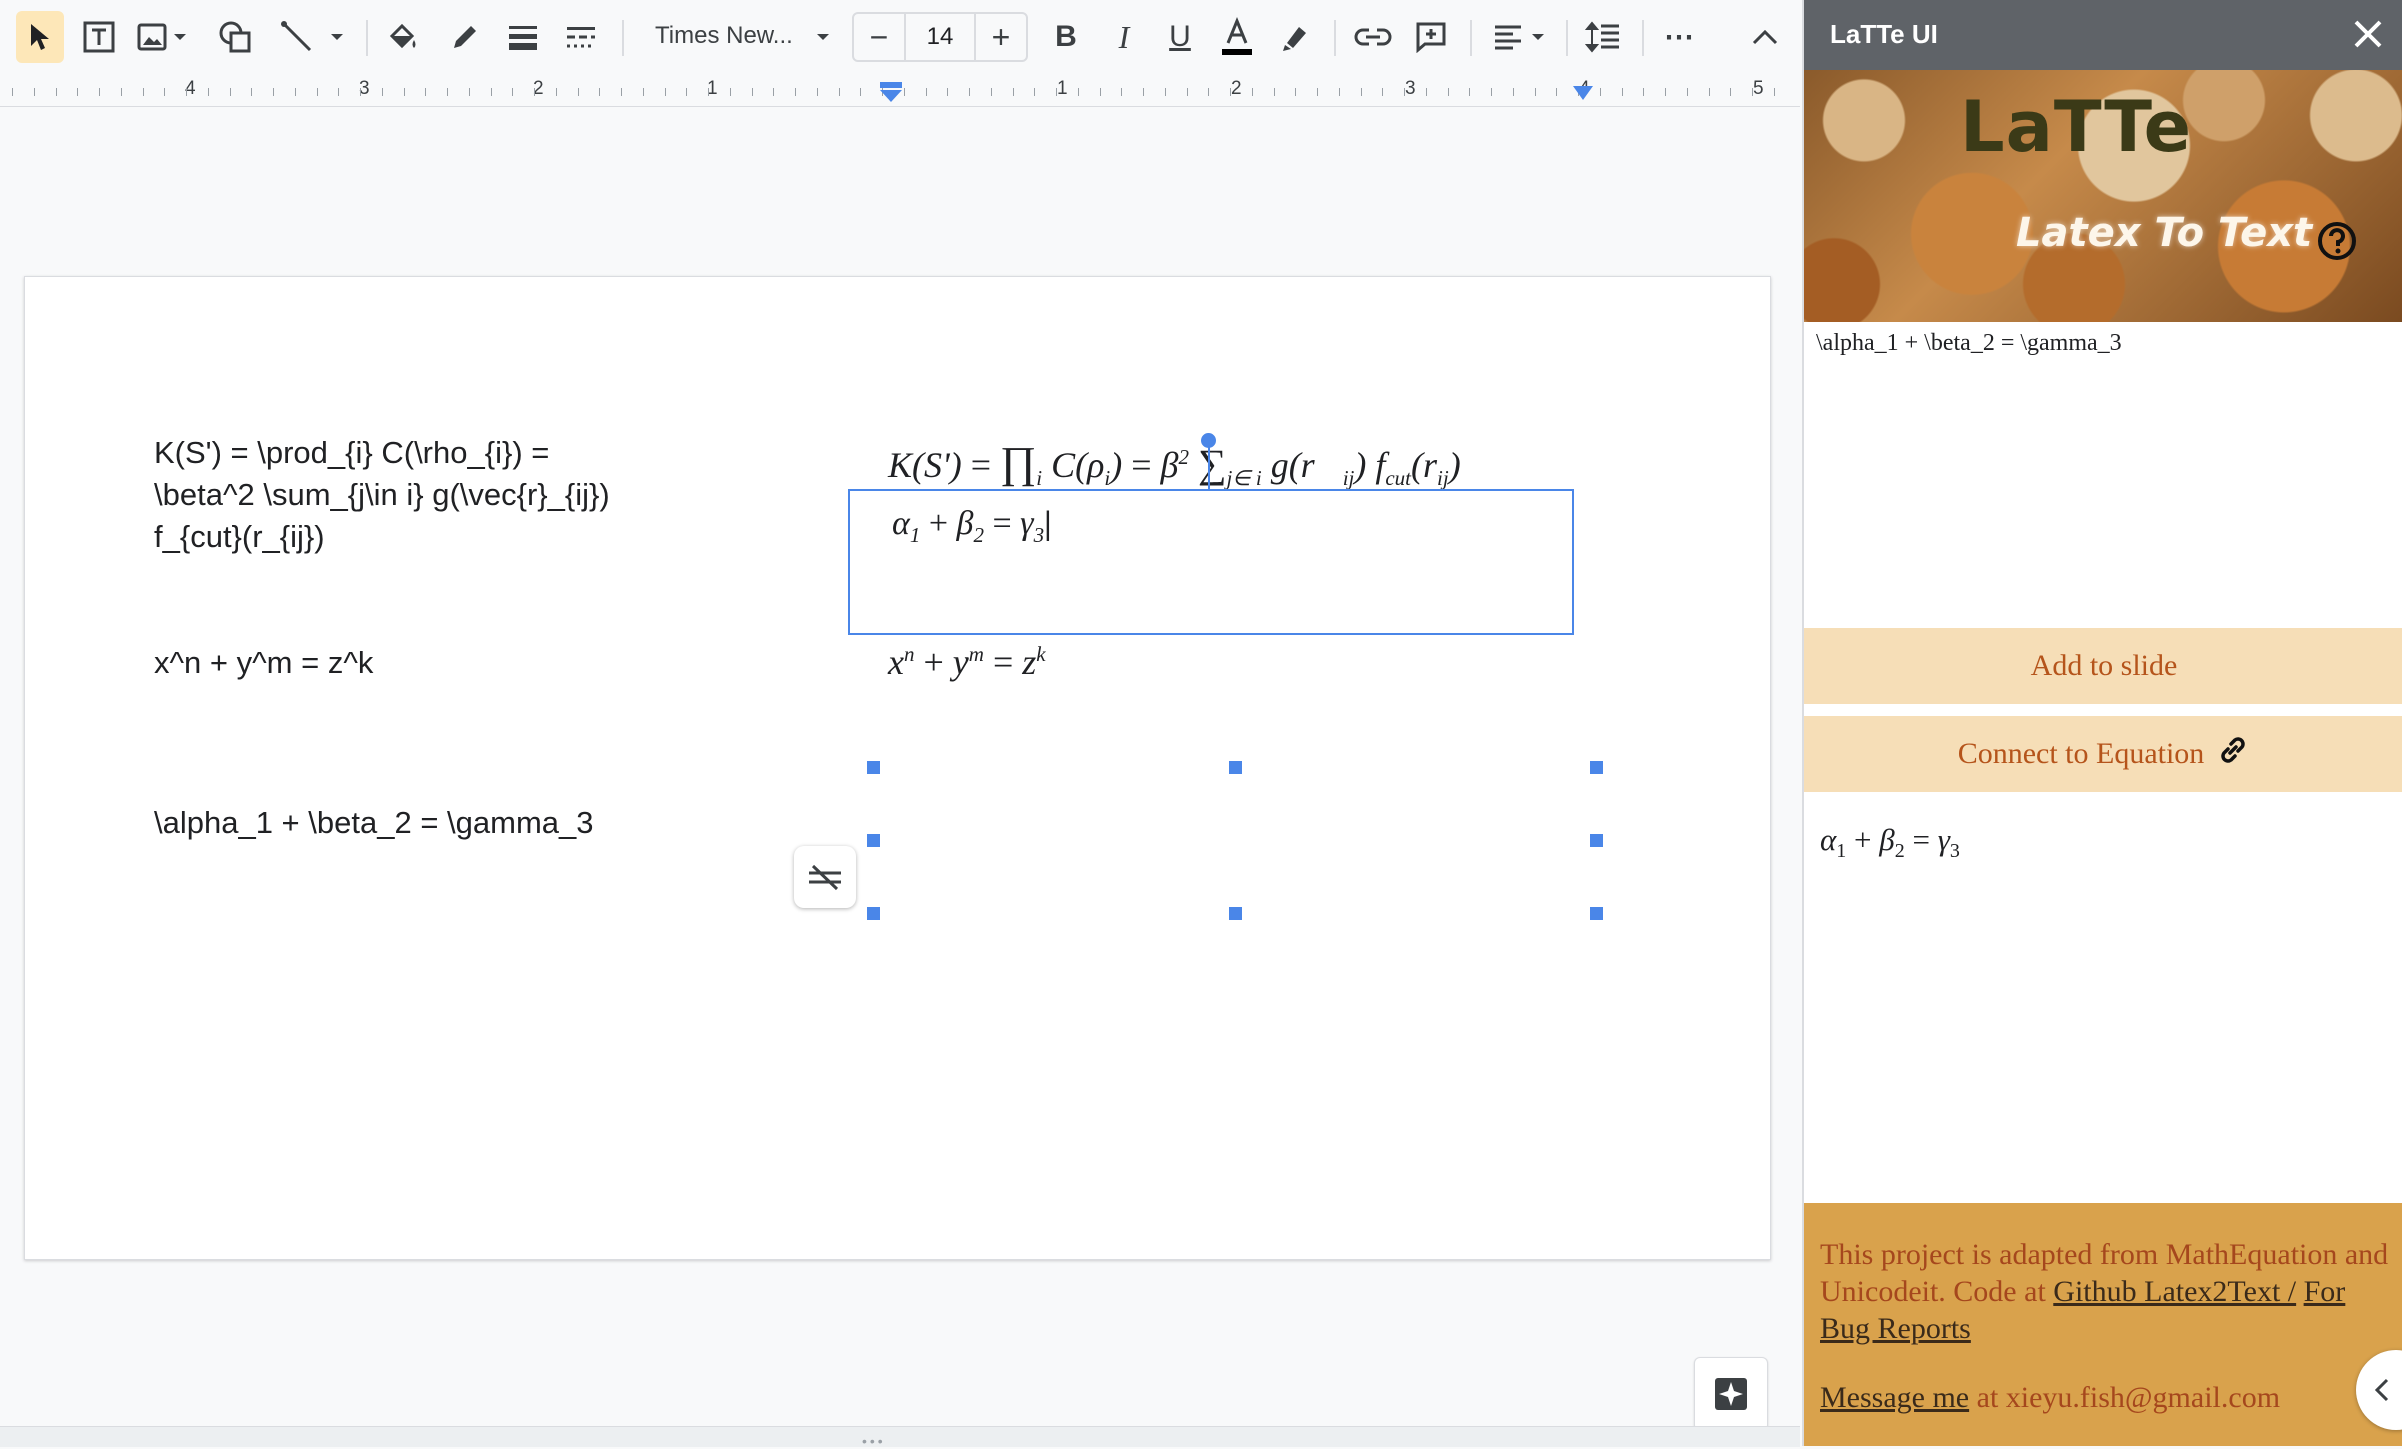 Image resolution: width=2402 pixels, height=1449 pixels. I want to click on latte-banner-image: LaTTe Latex To Text, so click(2103, 196).